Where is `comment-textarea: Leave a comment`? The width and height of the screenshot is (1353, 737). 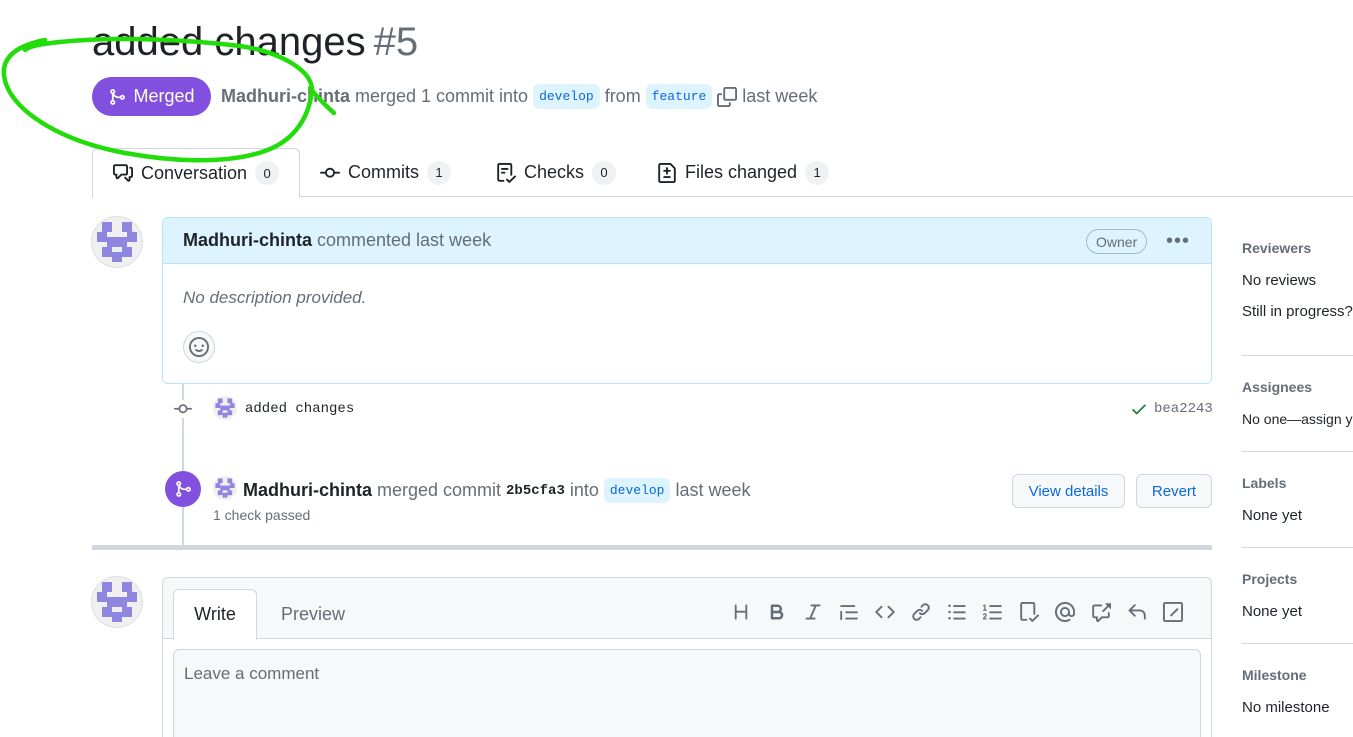 comment-textarea: Leave a comment is located at coordinates (687, 693).